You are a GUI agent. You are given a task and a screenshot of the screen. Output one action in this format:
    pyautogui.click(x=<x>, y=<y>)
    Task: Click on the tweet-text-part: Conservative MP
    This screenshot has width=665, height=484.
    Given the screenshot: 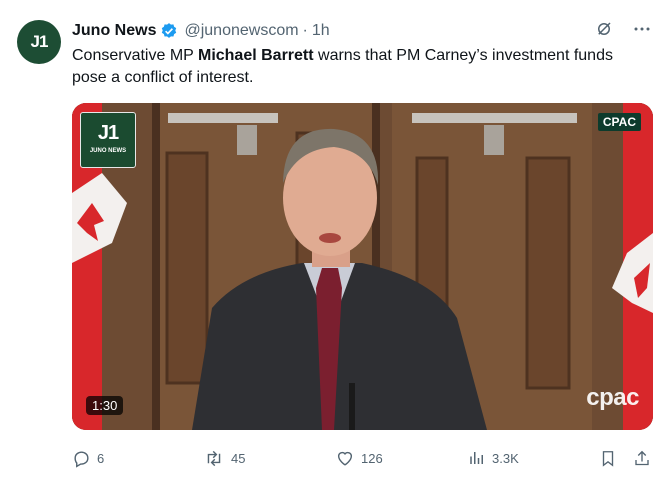 What is the action you would take?
    pyautogui.click(x=135, y=55)
    